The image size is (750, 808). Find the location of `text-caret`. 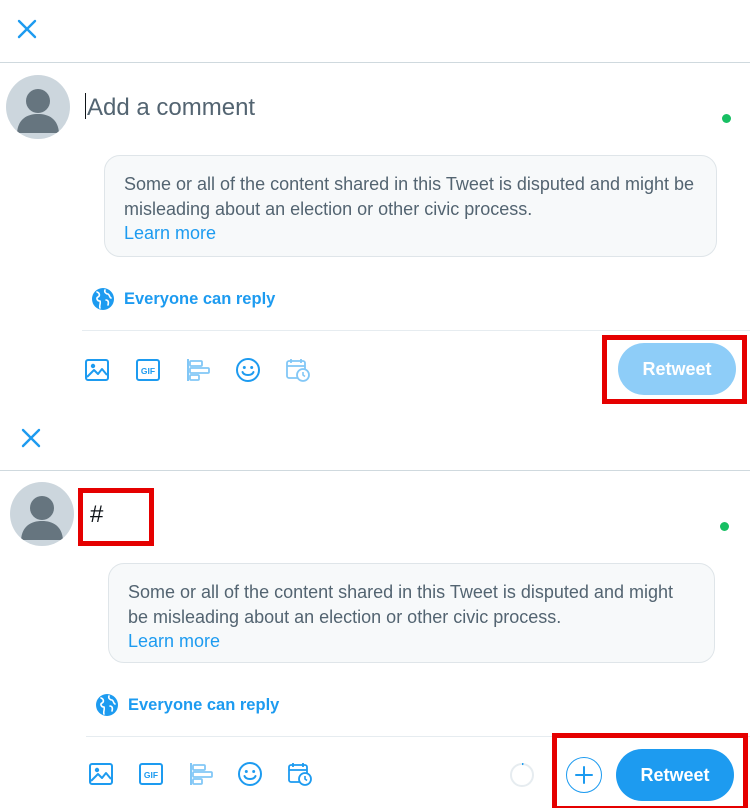

text-caret is located at coordinates (85, 106).